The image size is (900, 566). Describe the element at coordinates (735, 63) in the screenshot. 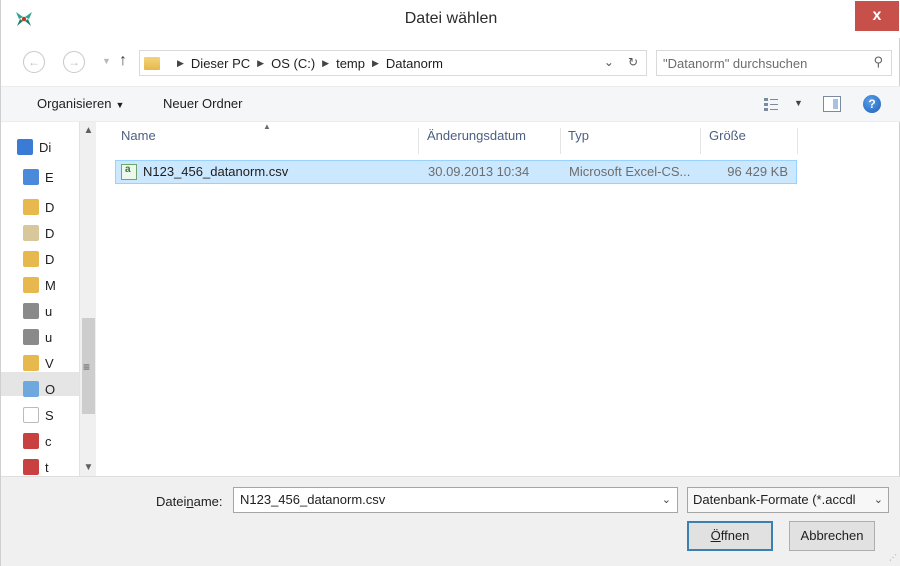

I see `search-placeholder: "Datanorm" durchsuchen` at that location.